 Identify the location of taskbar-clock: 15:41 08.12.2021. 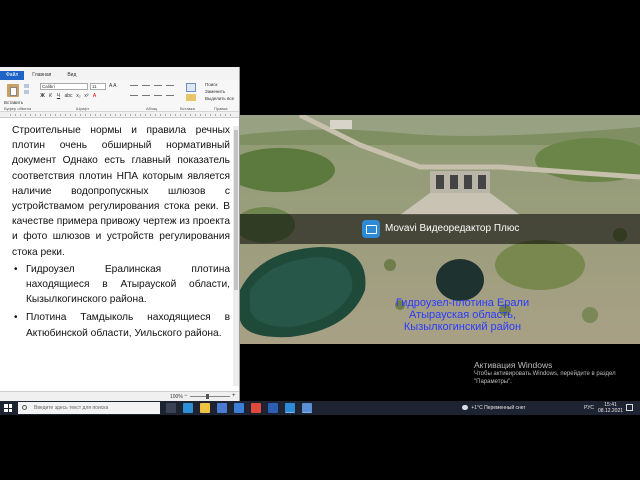
(610, 408).